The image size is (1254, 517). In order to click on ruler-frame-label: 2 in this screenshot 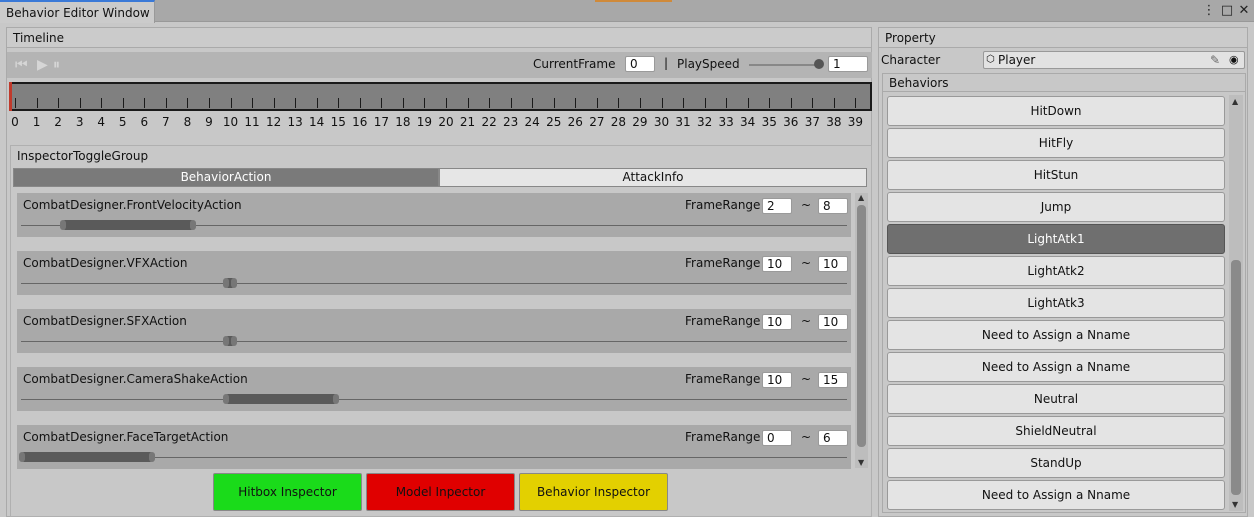, I will do `click(58, 122)`.